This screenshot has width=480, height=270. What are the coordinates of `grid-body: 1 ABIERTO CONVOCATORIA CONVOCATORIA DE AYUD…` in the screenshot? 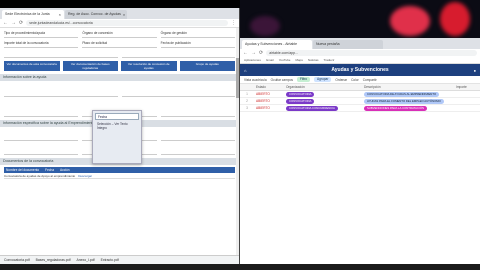 It's located at (360, 101).